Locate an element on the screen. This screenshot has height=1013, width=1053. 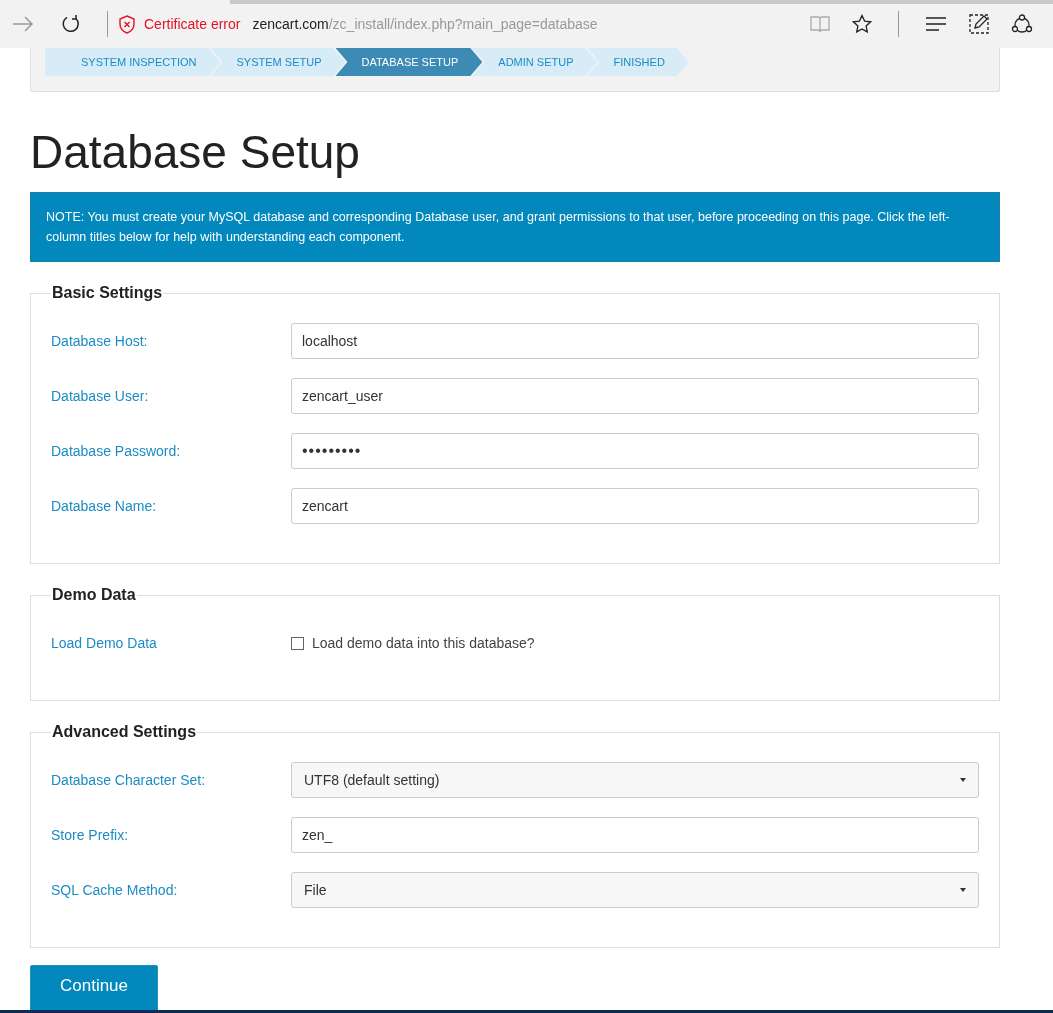
address-bar: zencart.com/zc_install/index.php?main_page=database is located at coordinates (425, 24).